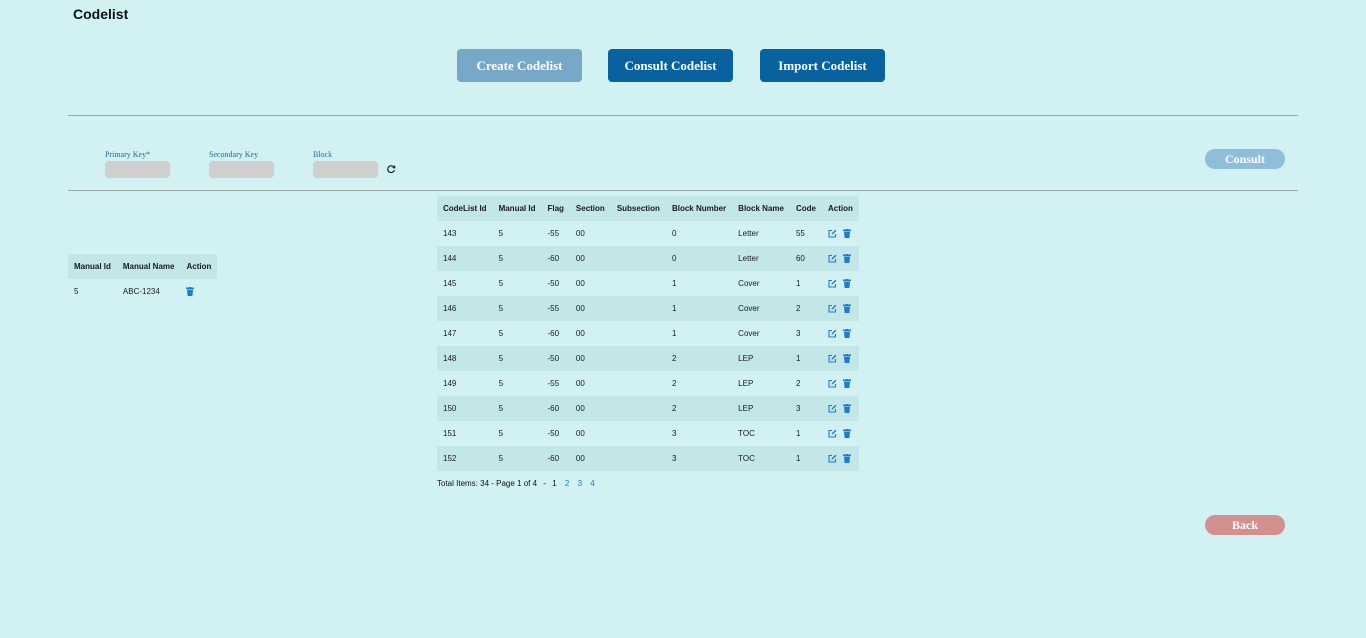 Image resolution: width=1366 pixels, height=638 pixels. I want to click on column-header-manual-name: Manual Name, so click(148, 266).